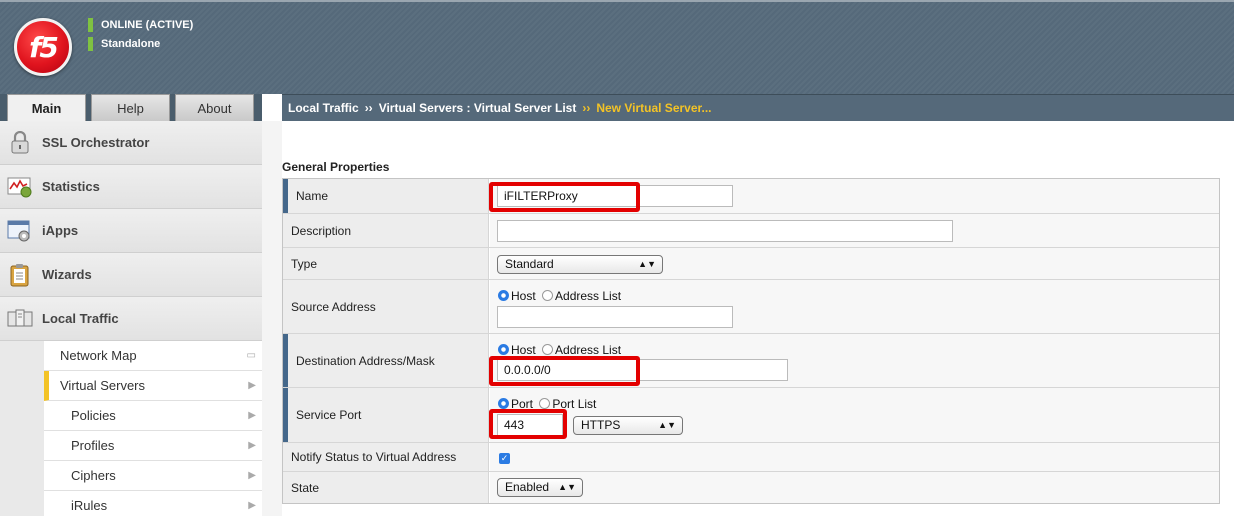  Describe the element at coordinates (153, 476) in the screenshot. I see `sidebar-subitem-ciphers: Ciphers ▶` at that location.